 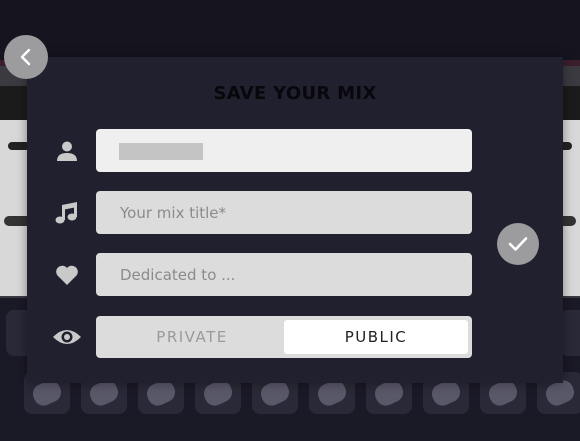 What do you see at coordinates (161, 151) in the screenshot?
I see `name-value-redacted` at bounding box center [161, 151].